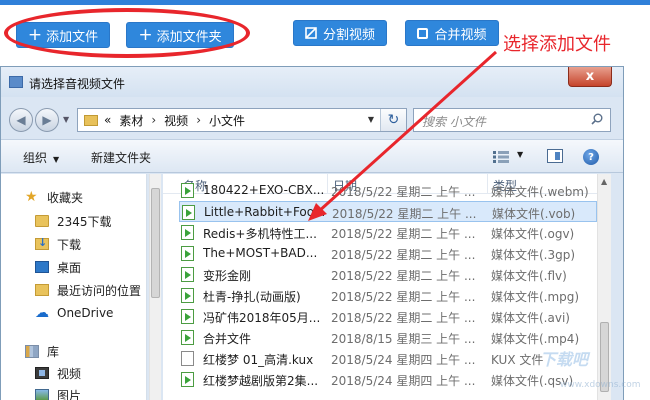 The image size is (650, 400). I want to click on dialog-title: 请选择音视频文件, so click(77, 84).